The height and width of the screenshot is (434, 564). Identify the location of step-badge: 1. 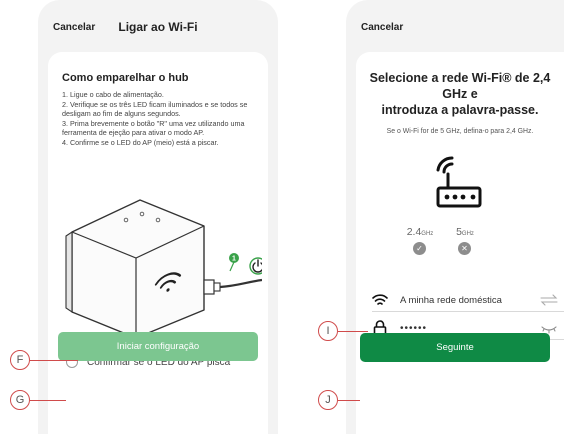
(234, 259).